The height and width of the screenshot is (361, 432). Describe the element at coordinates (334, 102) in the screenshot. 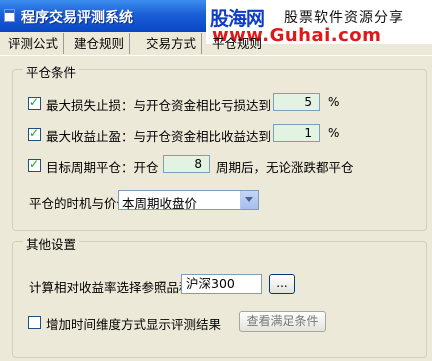

I see `stop-loss-unit: %` at that location.